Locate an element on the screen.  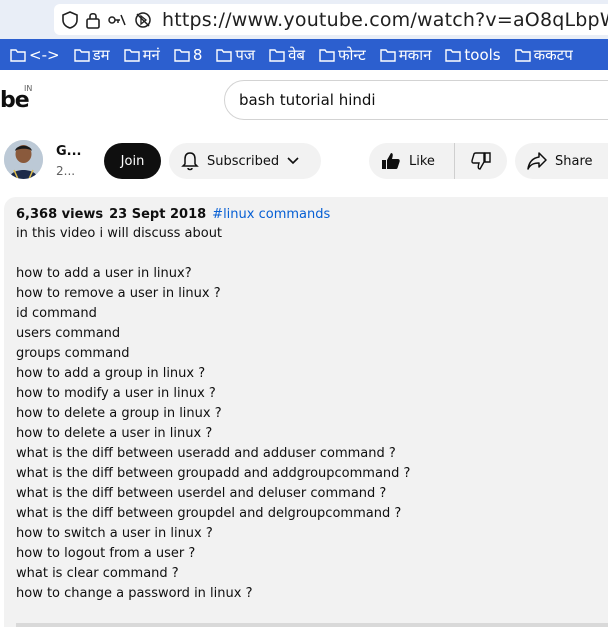
channel-row: G... 2... Join Subscribed Like Share is located at coordinates (304, 161).